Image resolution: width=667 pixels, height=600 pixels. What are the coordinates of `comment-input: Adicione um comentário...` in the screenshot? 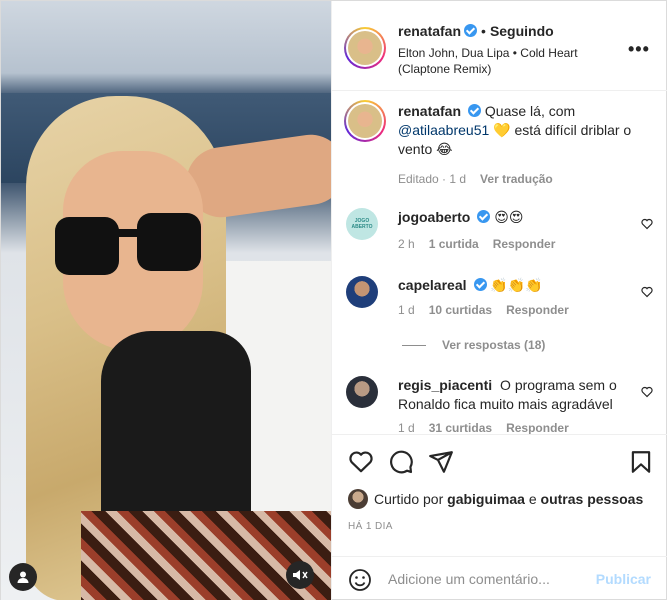 It's located at (469, 579).